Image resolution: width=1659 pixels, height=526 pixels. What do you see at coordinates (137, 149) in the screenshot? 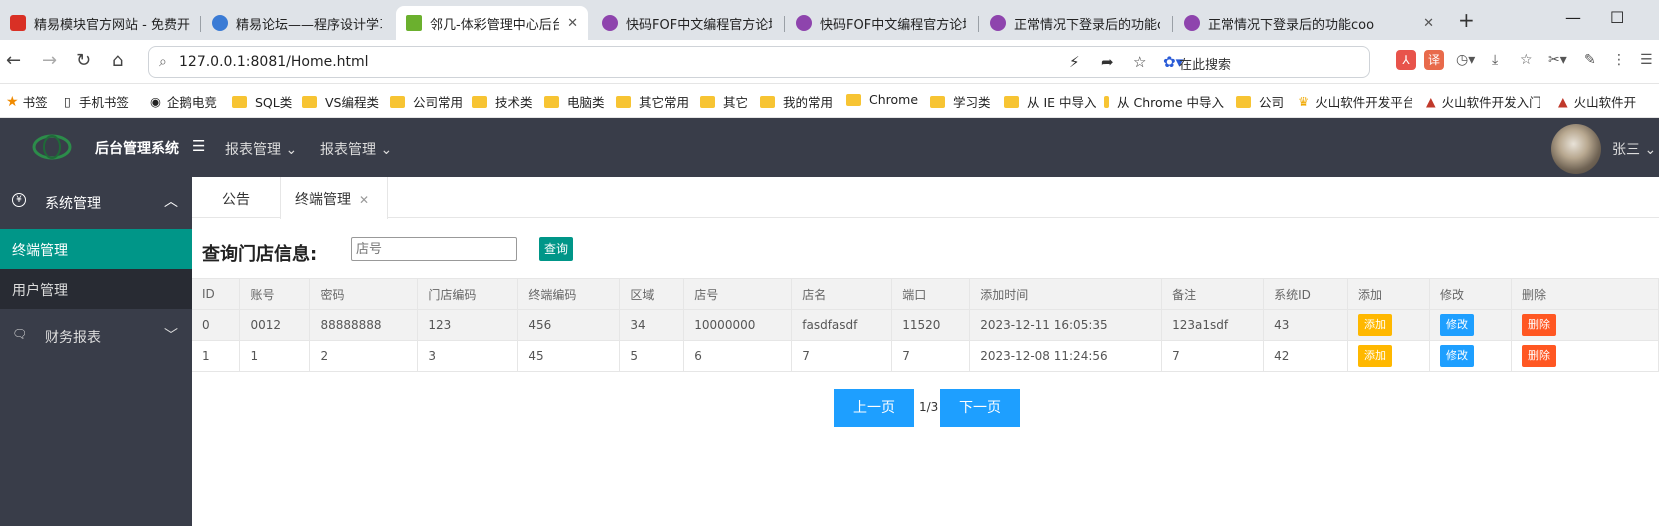
I see `brand-title: 后台管理系统` at bounding box center [137, 149].